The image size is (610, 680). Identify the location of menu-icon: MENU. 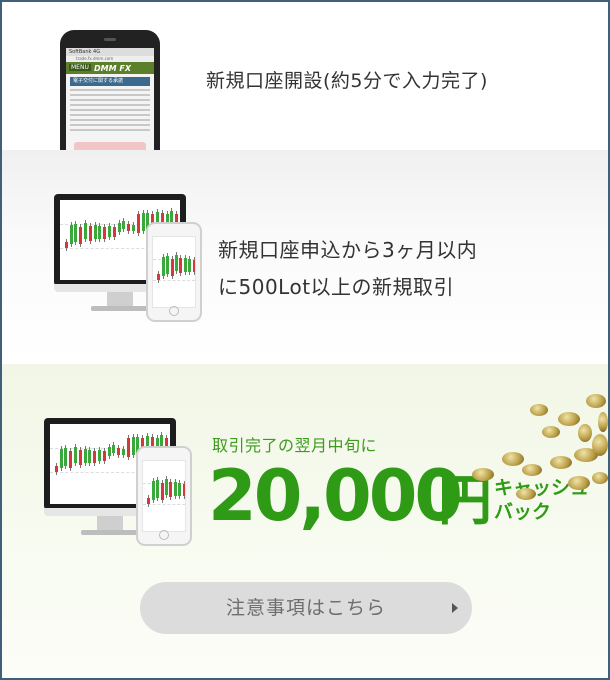
(80, 67).